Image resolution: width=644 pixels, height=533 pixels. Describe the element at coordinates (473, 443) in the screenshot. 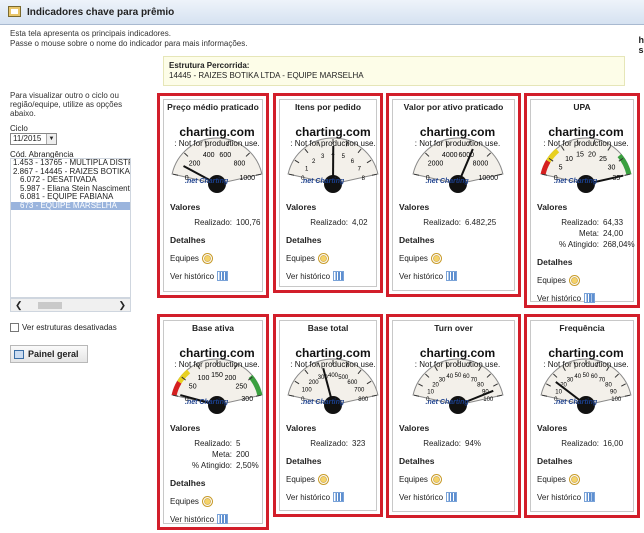

I see `value-number: 94%` at that location.